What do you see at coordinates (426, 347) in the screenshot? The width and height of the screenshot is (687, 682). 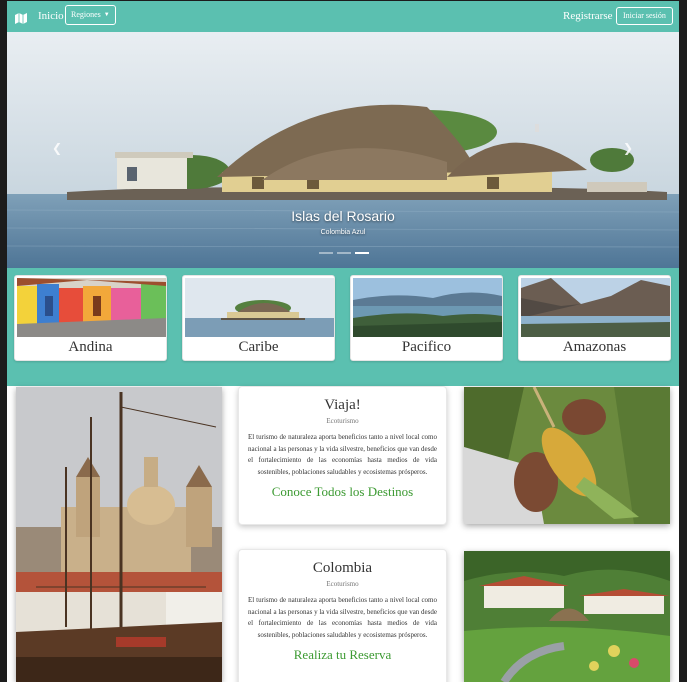 I see `region-label: Pacifico` at bounding box center [426, 347].